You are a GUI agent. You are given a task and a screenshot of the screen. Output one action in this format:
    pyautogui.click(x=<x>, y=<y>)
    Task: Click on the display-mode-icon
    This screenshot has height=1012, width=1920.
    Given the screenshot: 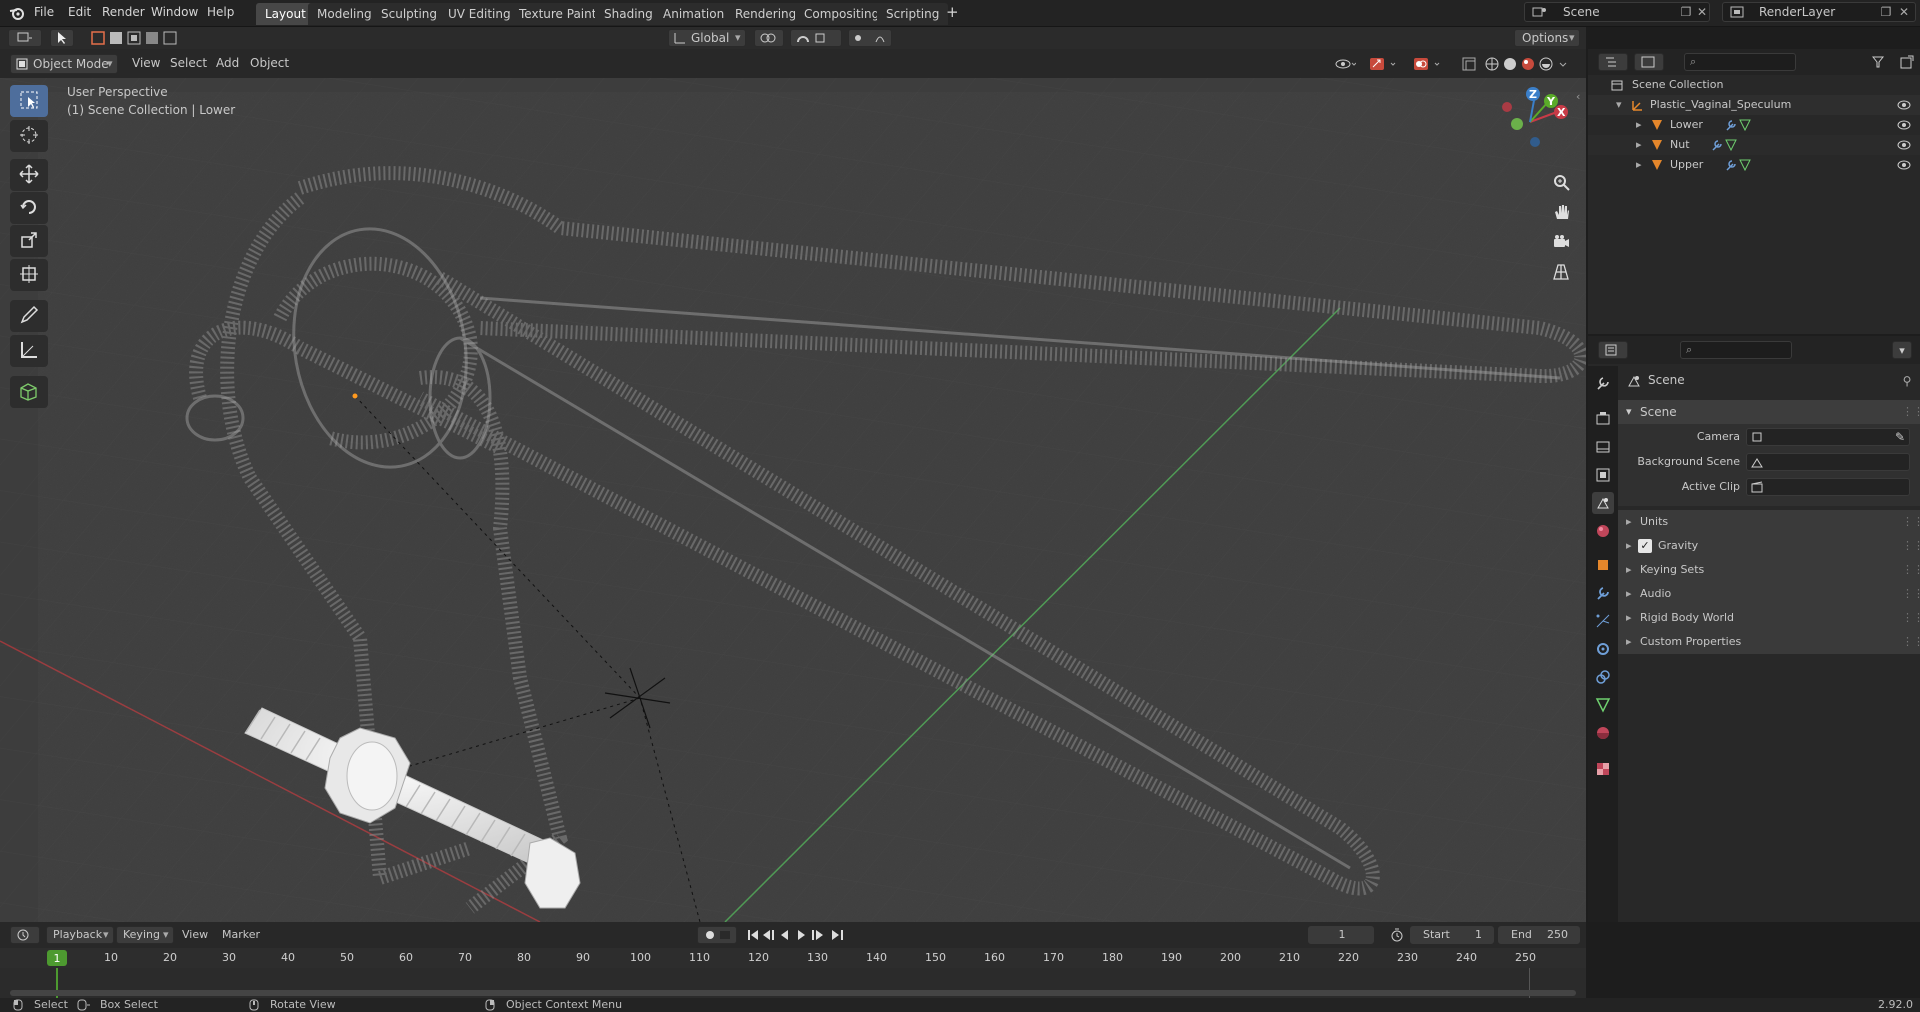 What is the action you would take?
    pyautogui.click(x=1649, y=62)
    